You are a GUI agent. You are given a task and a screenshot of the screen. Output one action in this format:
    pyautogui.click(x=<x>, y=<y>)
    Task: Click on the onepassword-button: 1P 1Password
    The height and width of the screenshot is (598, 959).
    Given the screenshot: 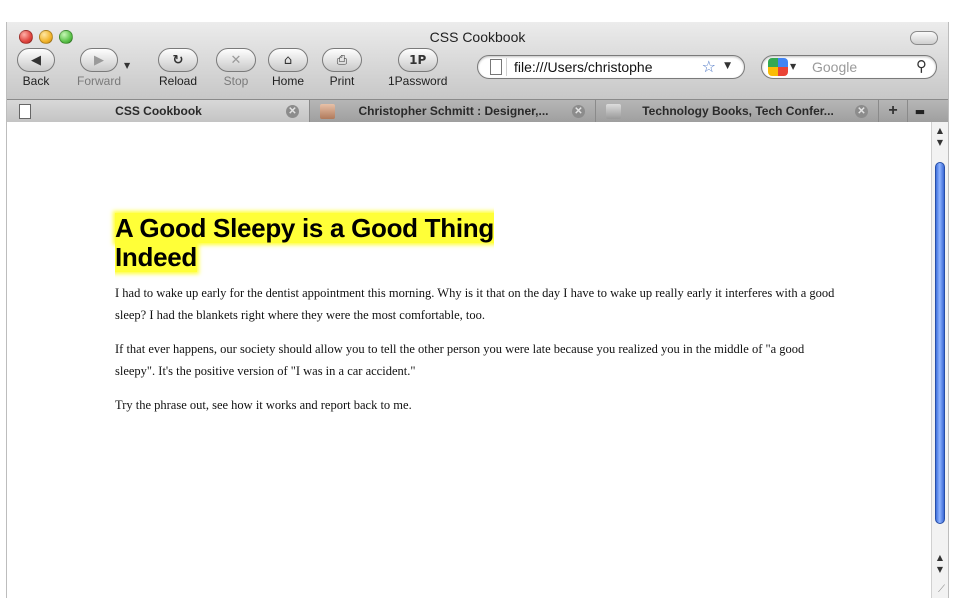 What is the action you would take?
    pyautogui.click(x=417, y=68)
    